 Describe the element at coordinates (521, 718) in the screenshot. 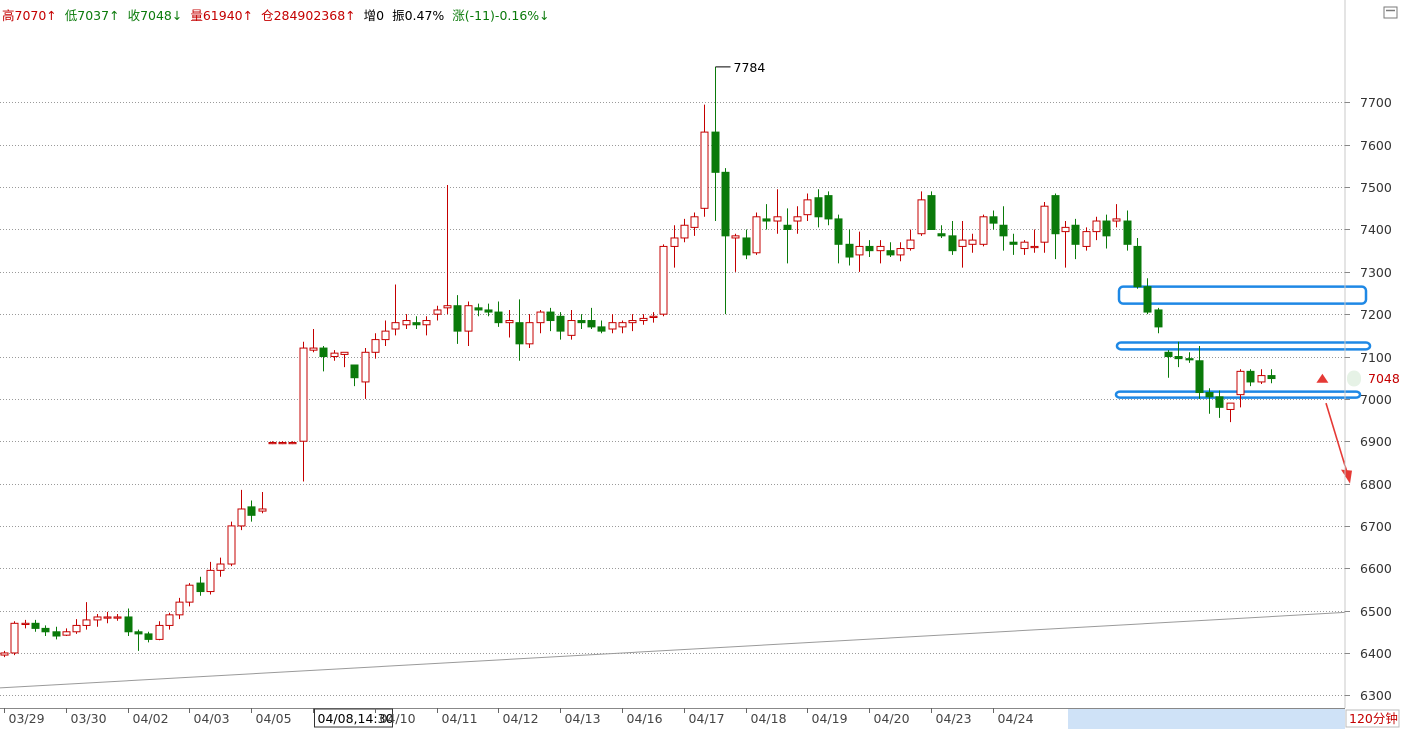

I see `x-tick-label: 04/12` at that location.